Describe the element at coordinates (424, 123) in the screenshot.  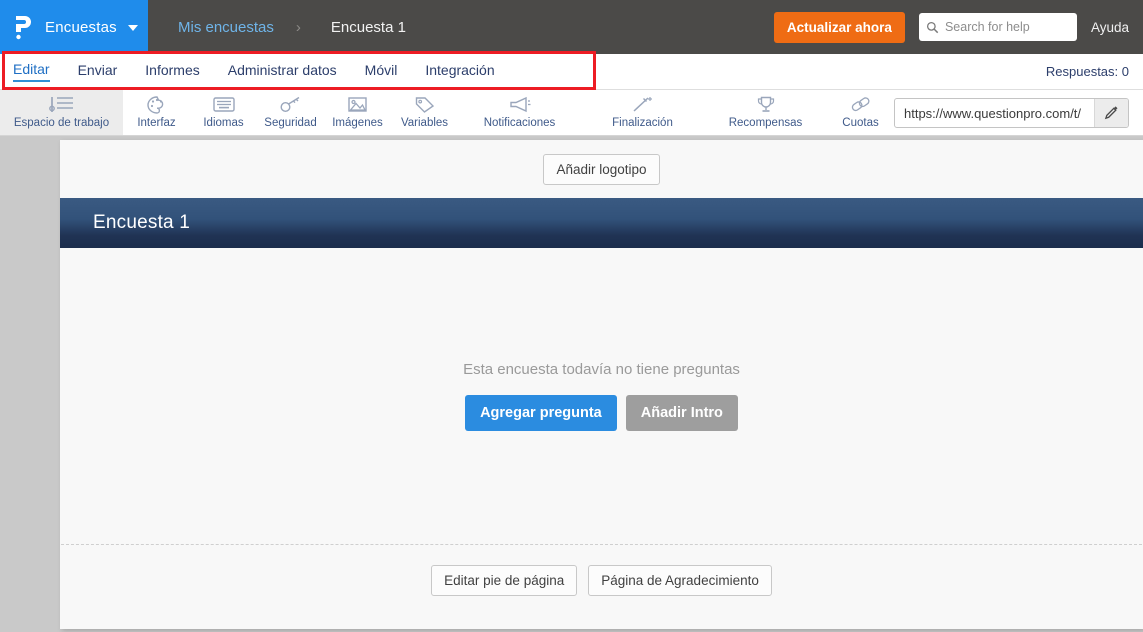
I see `toolbar-label: Variables` at that location.